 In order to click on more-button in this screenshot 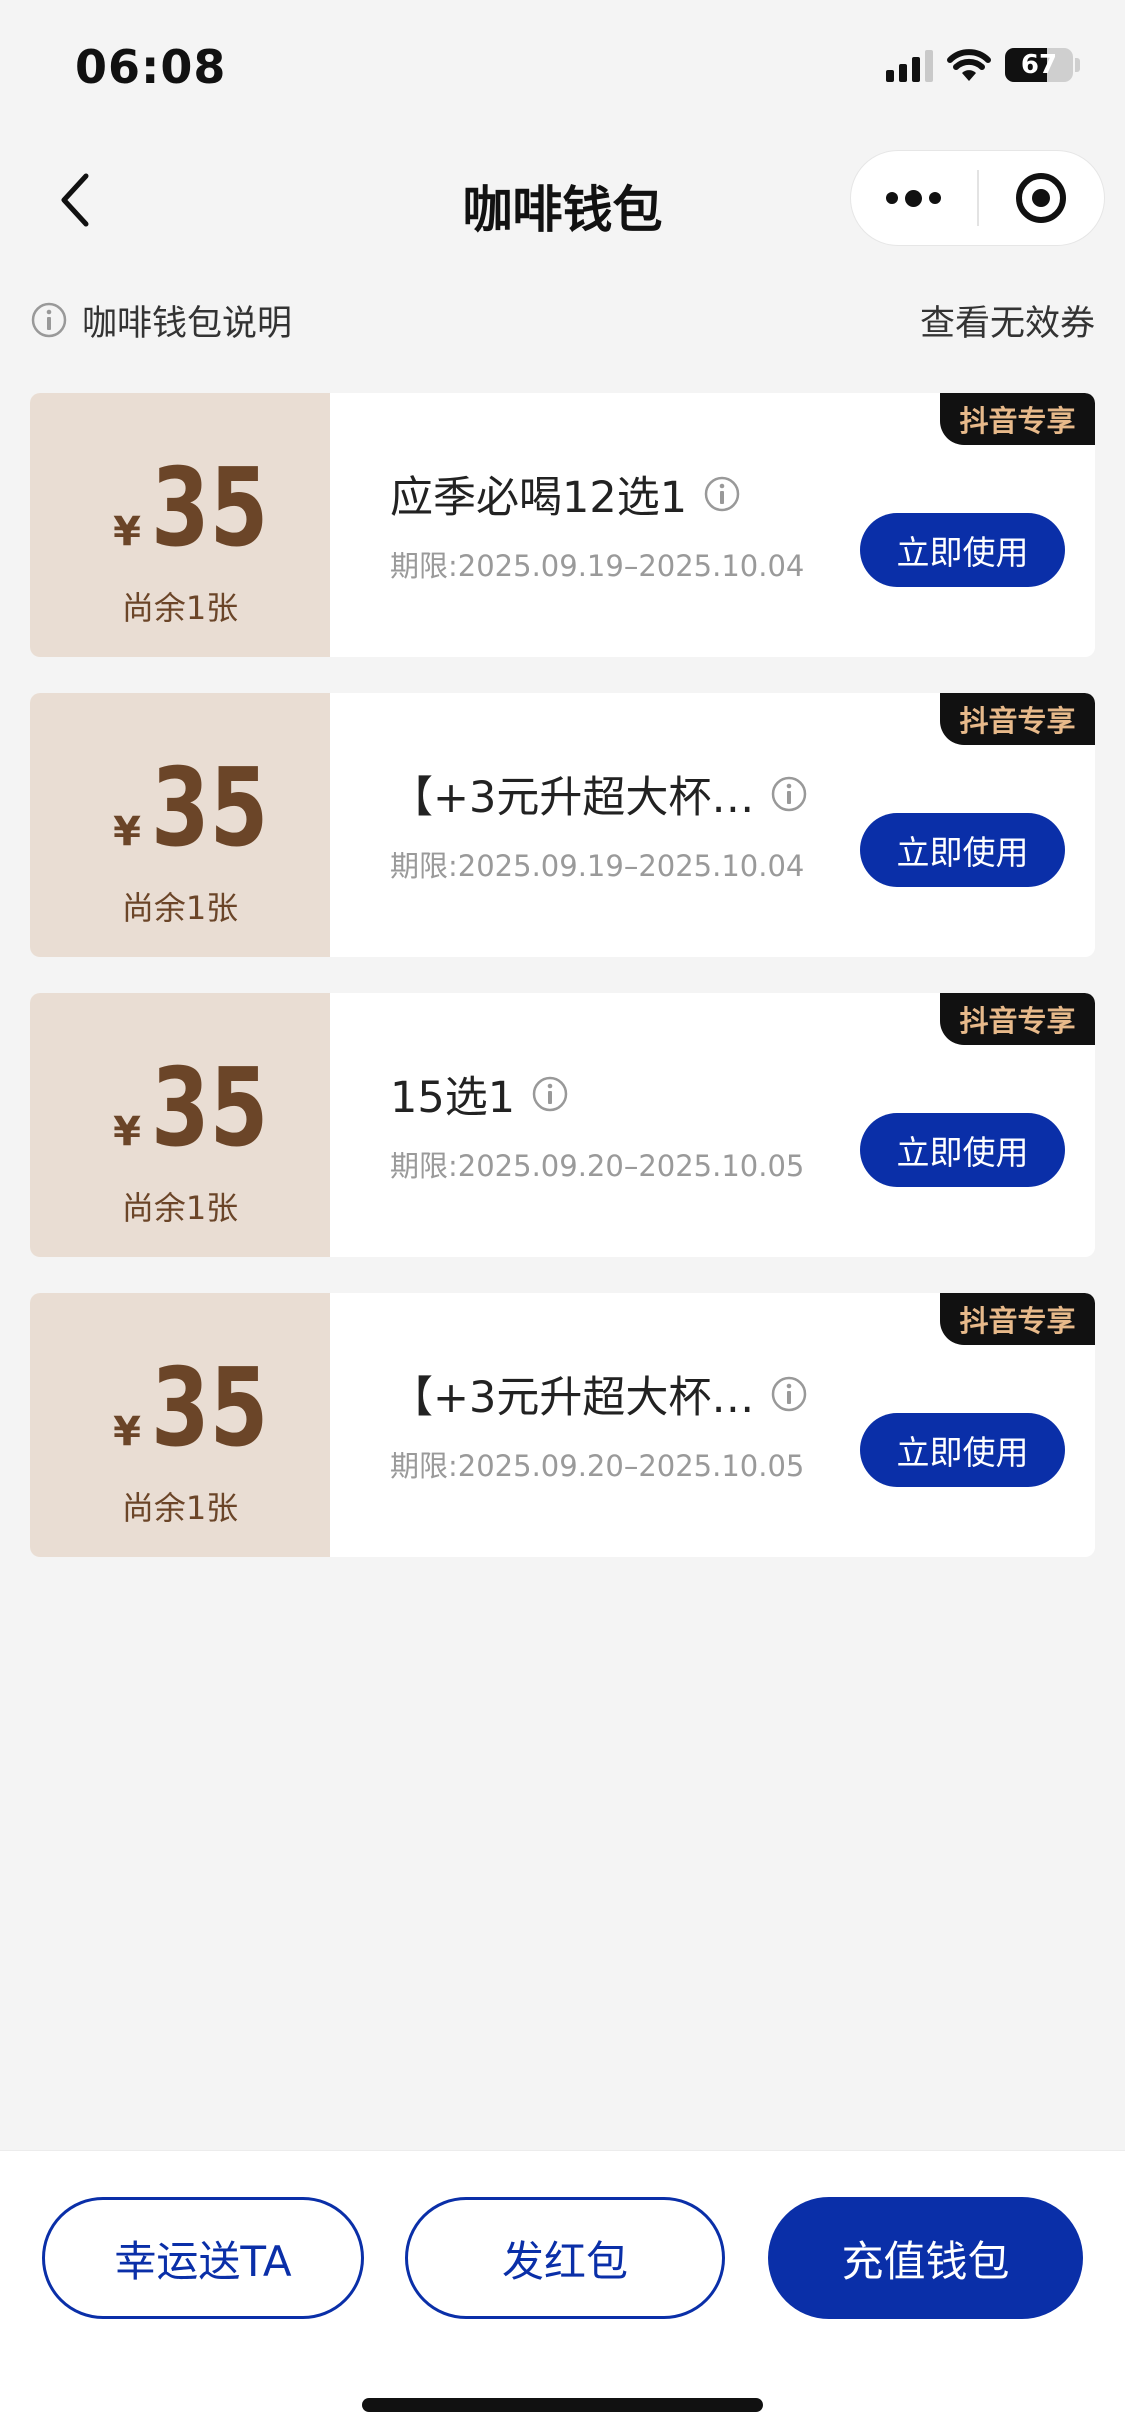, I will do `click(914, 198)`.